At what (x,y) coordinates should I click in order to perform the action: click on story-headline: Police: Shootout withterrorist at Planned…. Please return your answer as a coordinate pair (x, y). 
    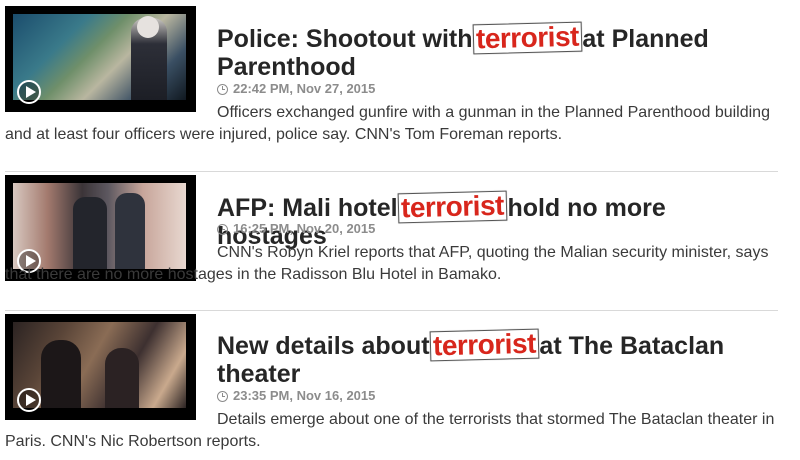
    Looking at the image, I should click on (497, 51).